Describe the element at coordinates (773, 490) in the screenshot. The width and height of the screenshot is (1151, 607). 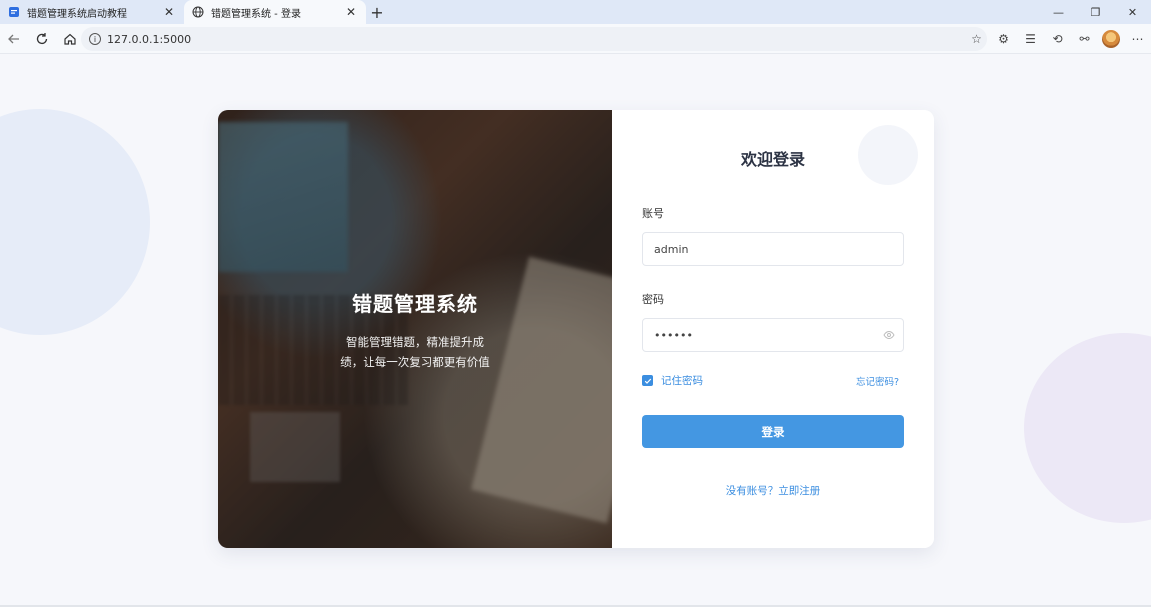
I see `register-link: 没有账号？立即注册` at that location.